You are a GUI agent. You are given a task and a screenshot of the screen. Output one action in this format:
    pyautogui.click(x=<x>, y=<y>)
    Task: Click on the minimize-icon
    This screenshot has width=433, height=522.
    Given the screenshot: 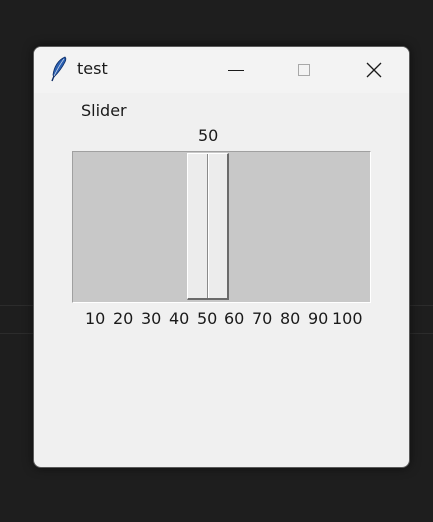 What is the action you would take?
    pyautogui.click(x=236, y=70)
    